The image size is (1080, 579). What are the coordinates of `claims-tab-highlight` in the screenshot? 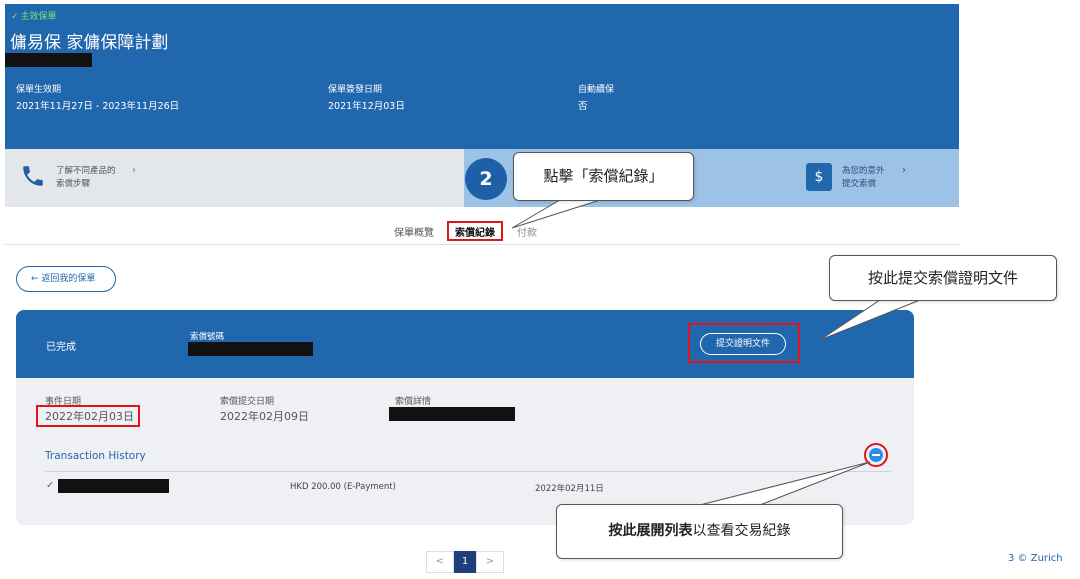 It's located at (475, 231).